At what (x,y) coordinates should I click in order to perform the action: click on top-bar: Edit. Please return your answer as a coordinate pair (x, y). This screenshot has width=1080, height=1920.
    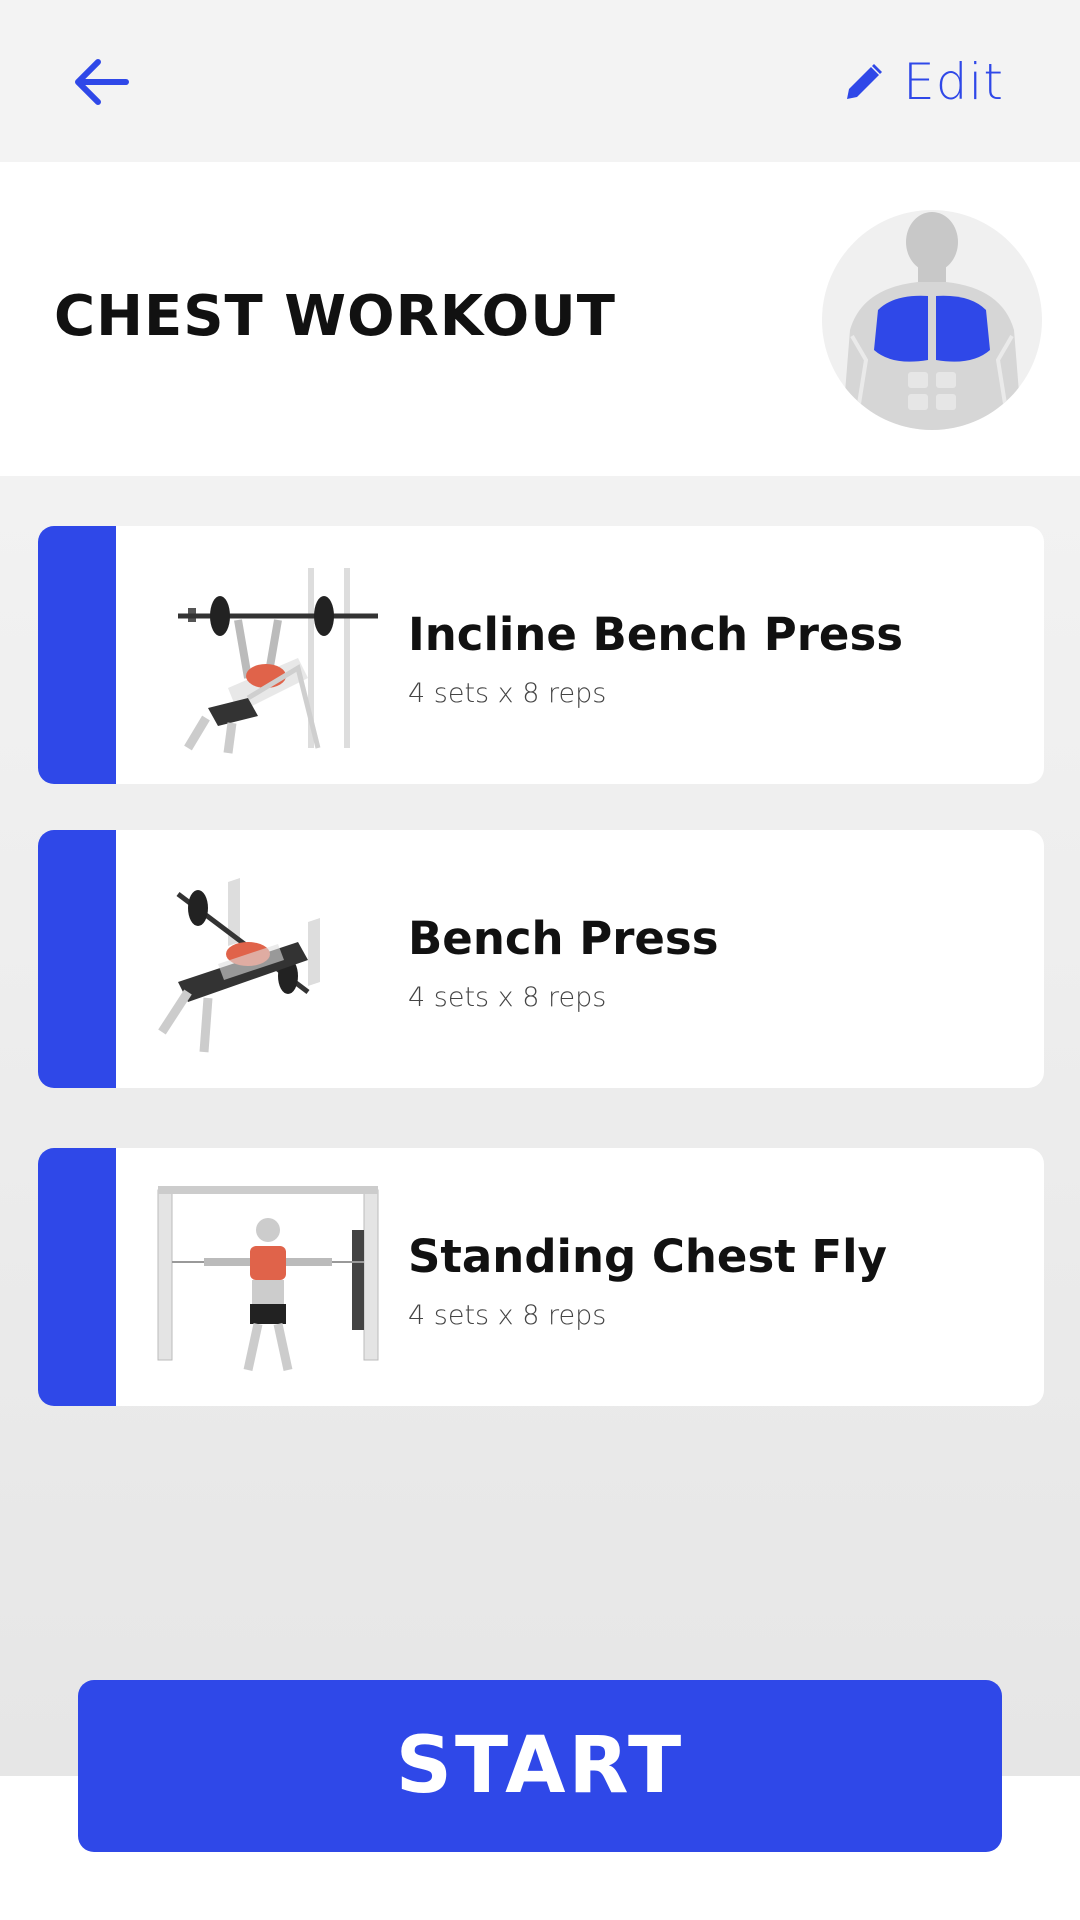
    Looking at the image, I should click on (540, 81).